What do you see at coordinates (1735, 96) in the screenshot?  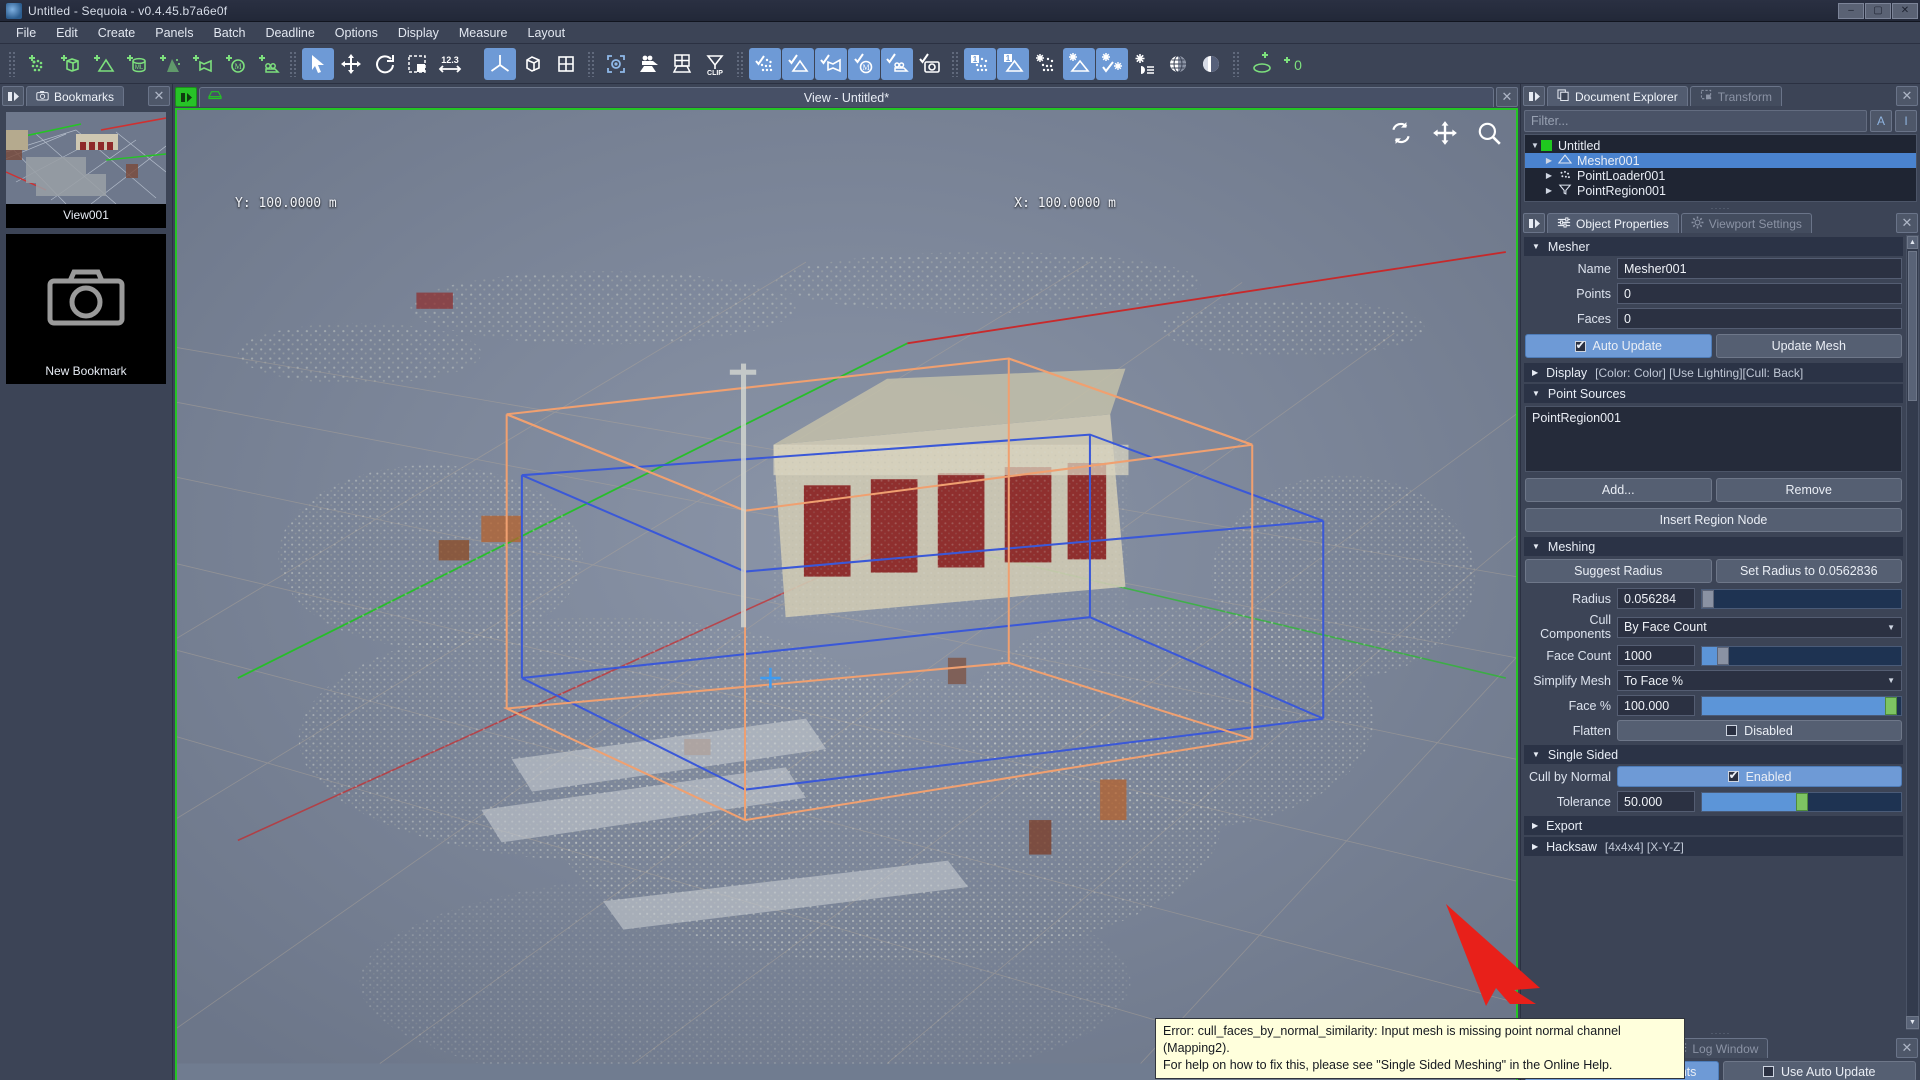 I see `tab-transform: Transform` at bounding box center [1735, 96].